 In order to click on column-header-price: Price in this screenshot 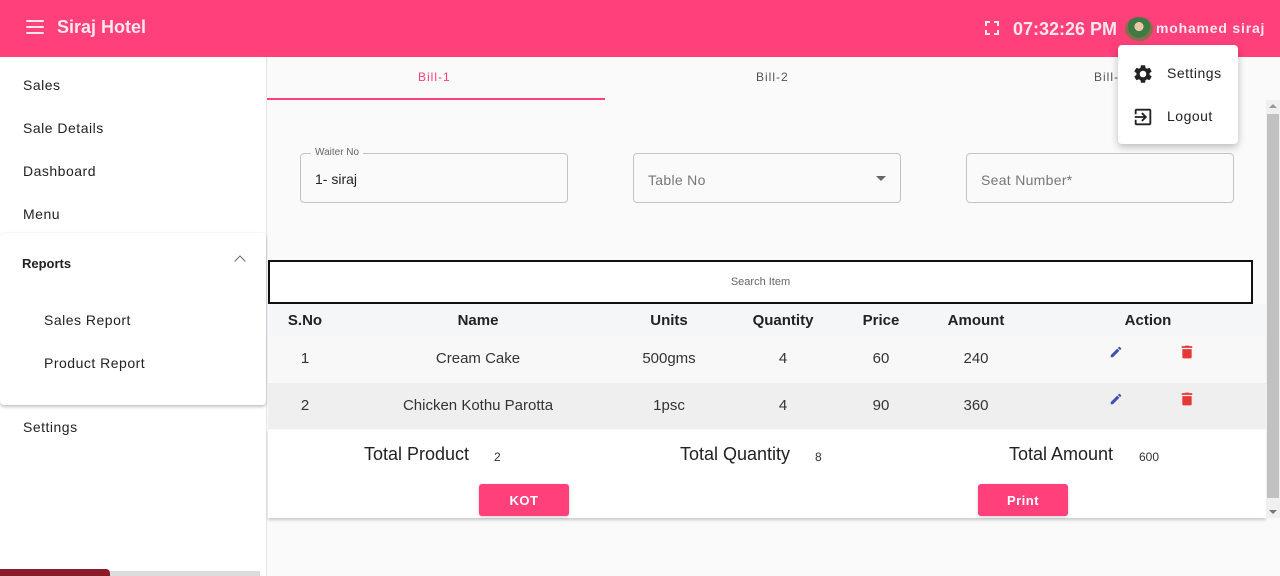, I will do `click(881, 320)`.